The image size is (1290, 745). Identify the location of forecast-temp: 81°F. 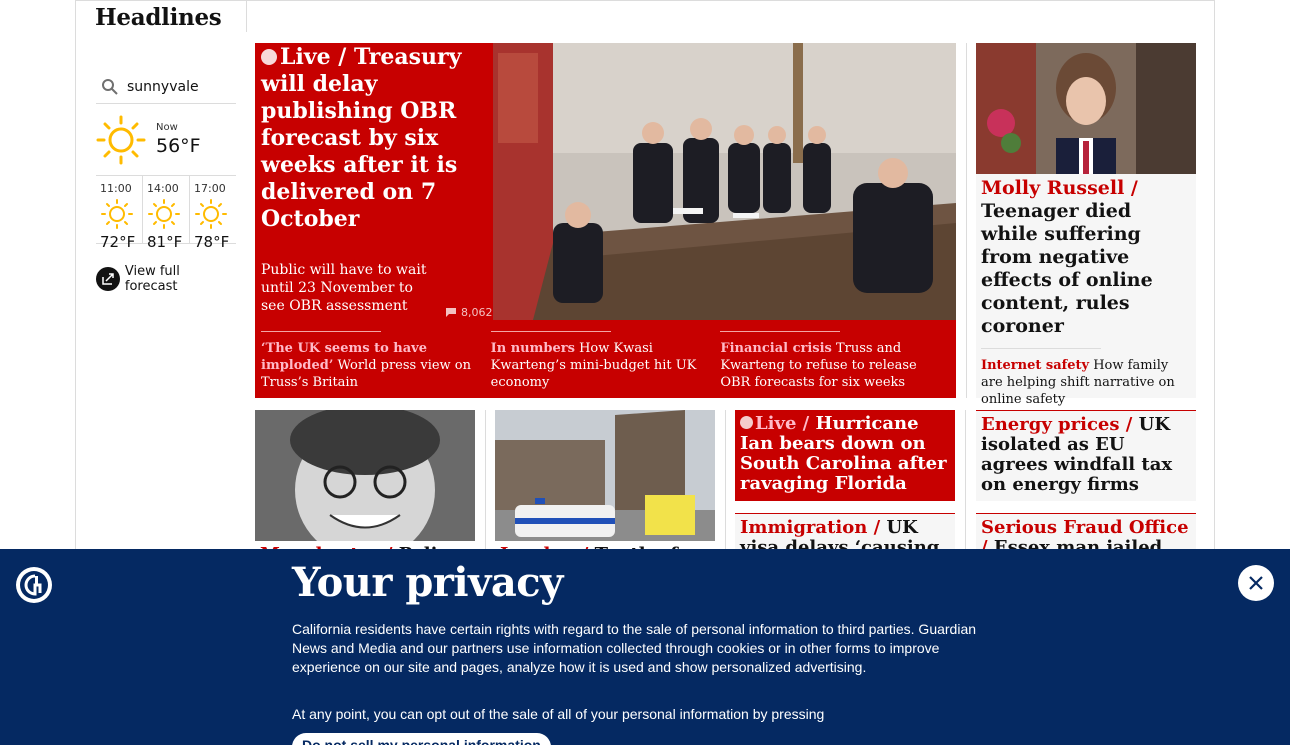
(165, 242).